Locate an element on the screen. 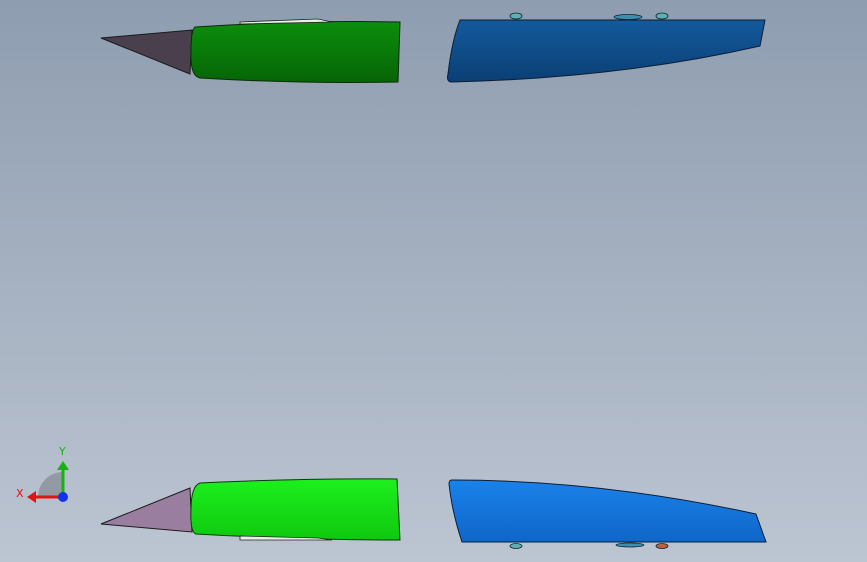  triad-x-arrowhead is located at coordinates (31, 497).